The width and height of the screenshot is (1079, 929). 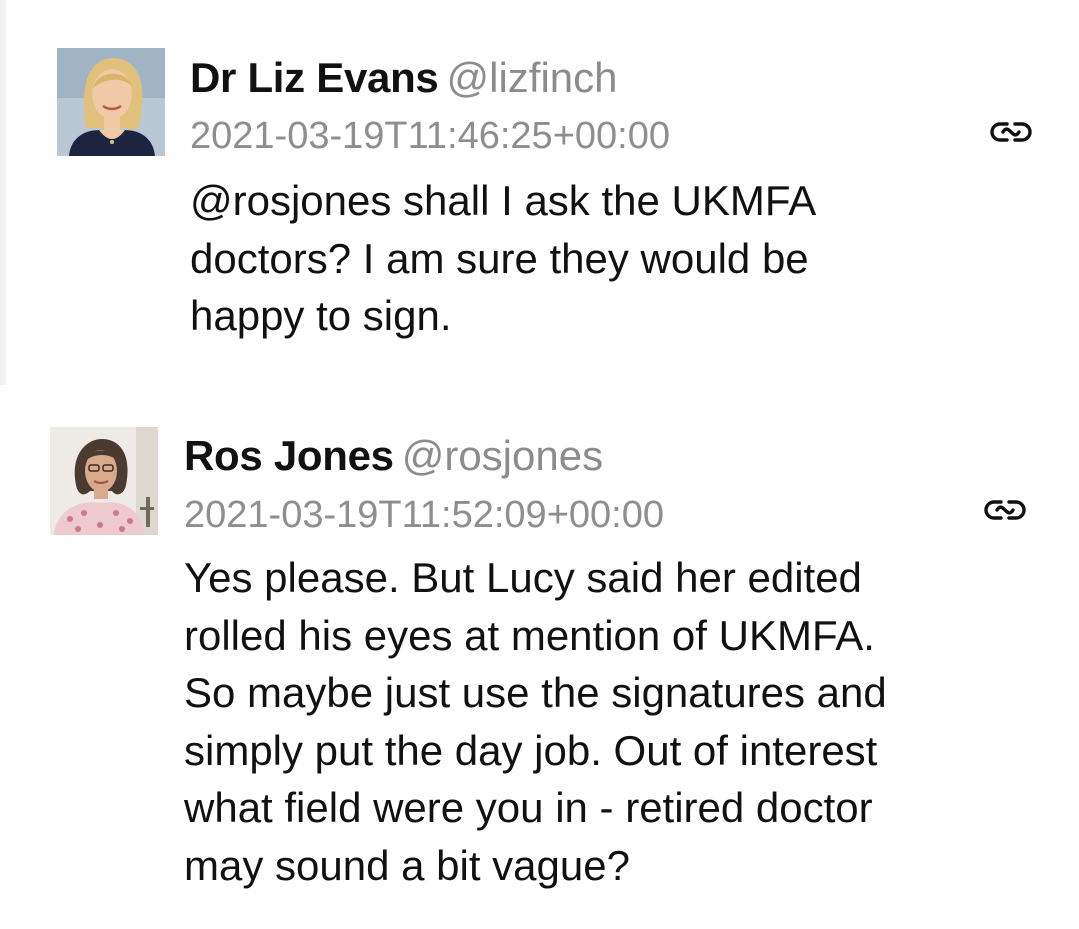 I want to click on display-name: Ros Jones, so click(x=289, y=455).